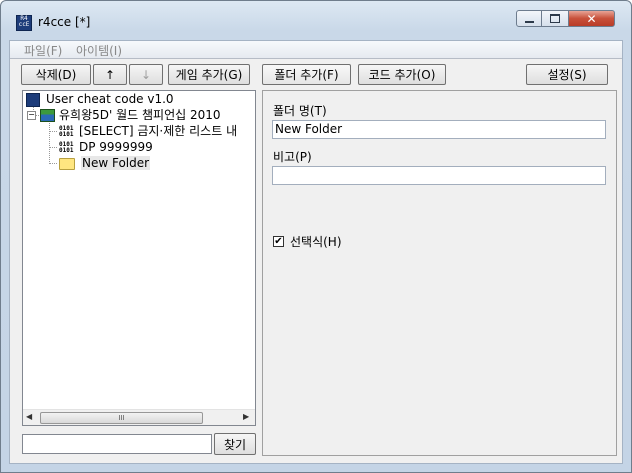 The width and height of the screenshot is (632, 473). Describe the element at coordinates (117, 444) in the screenshot. I see `search-input` at that location.